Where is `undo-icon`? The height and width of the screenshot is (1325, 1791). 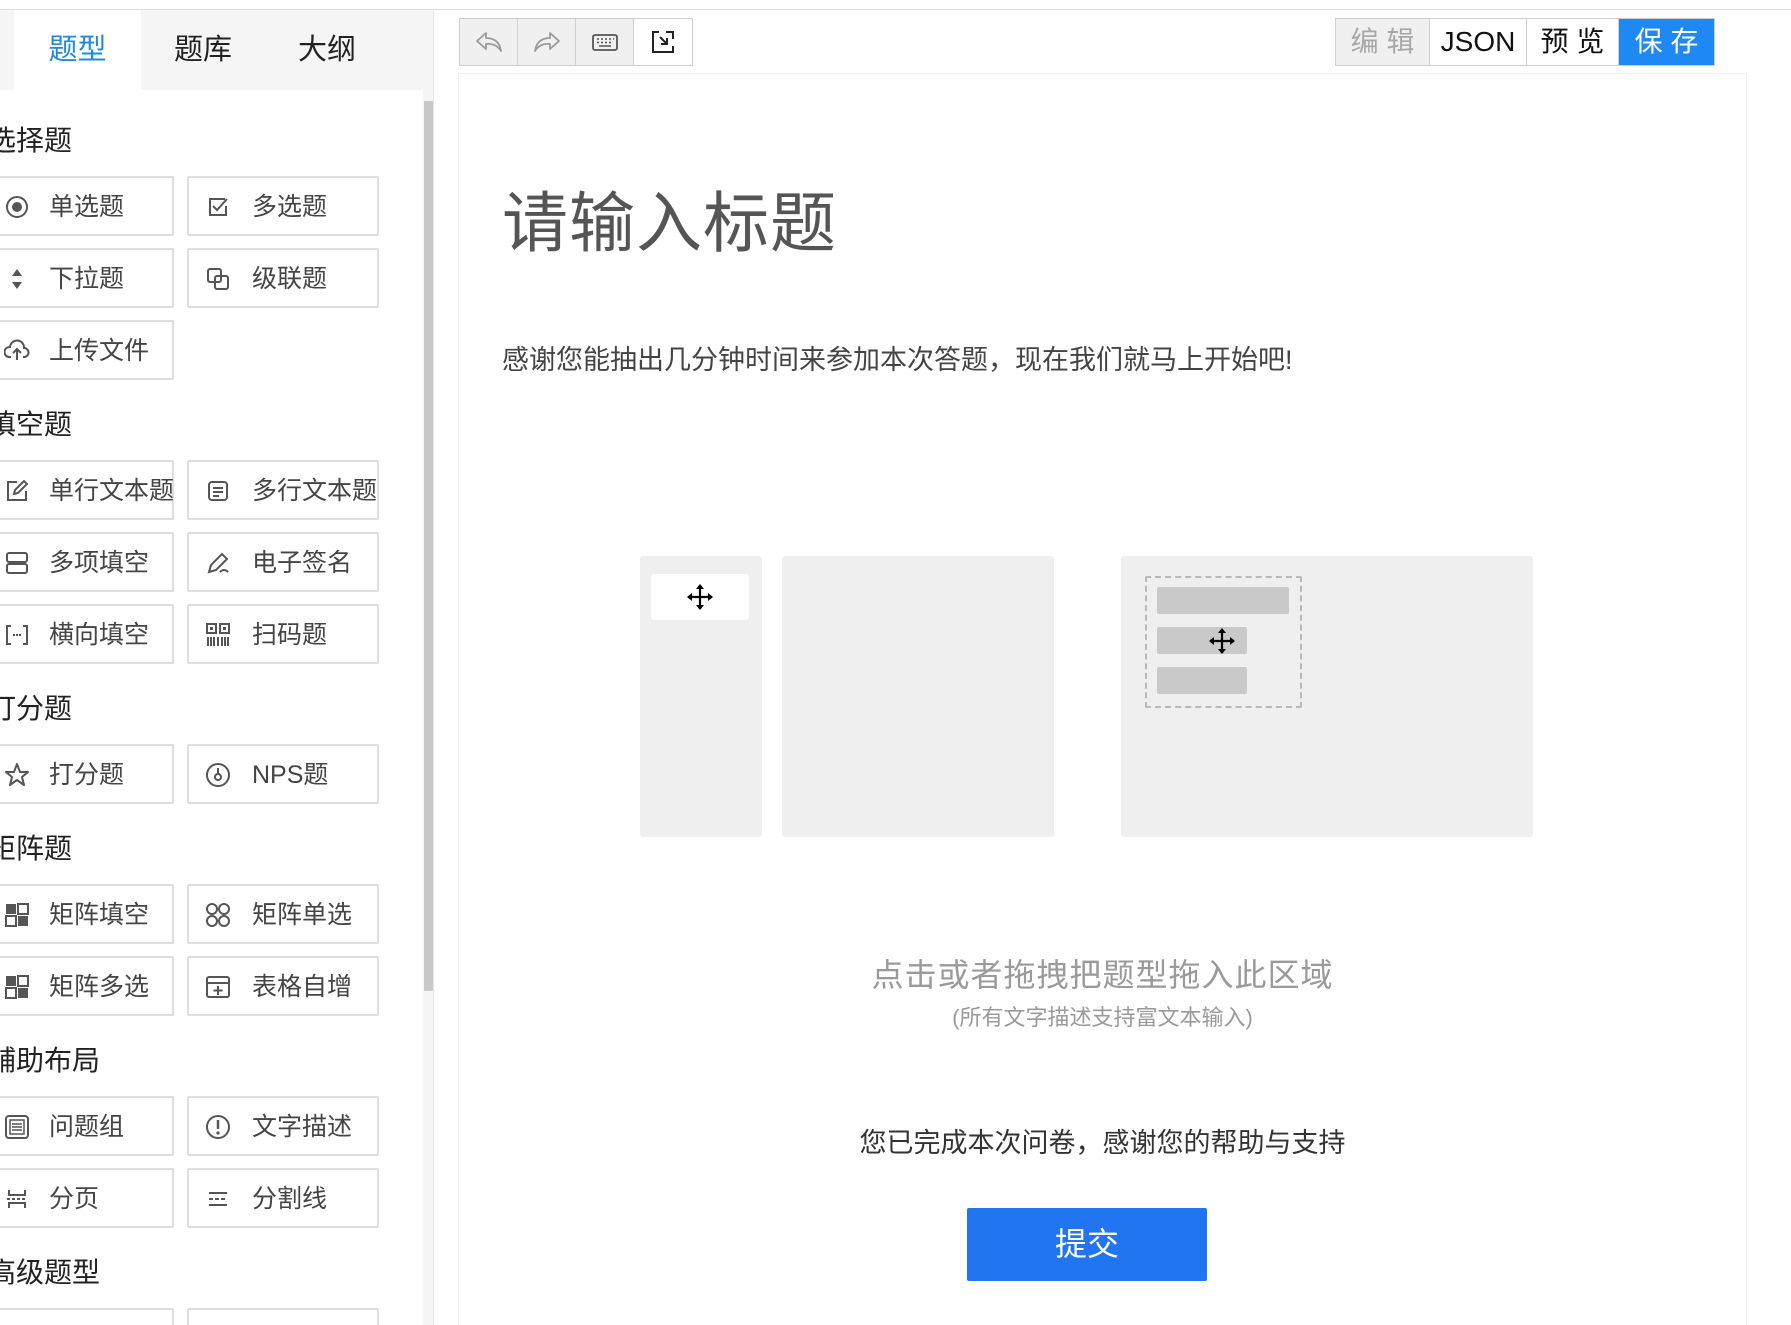 undo-icon is located at coordinates (488, 42).